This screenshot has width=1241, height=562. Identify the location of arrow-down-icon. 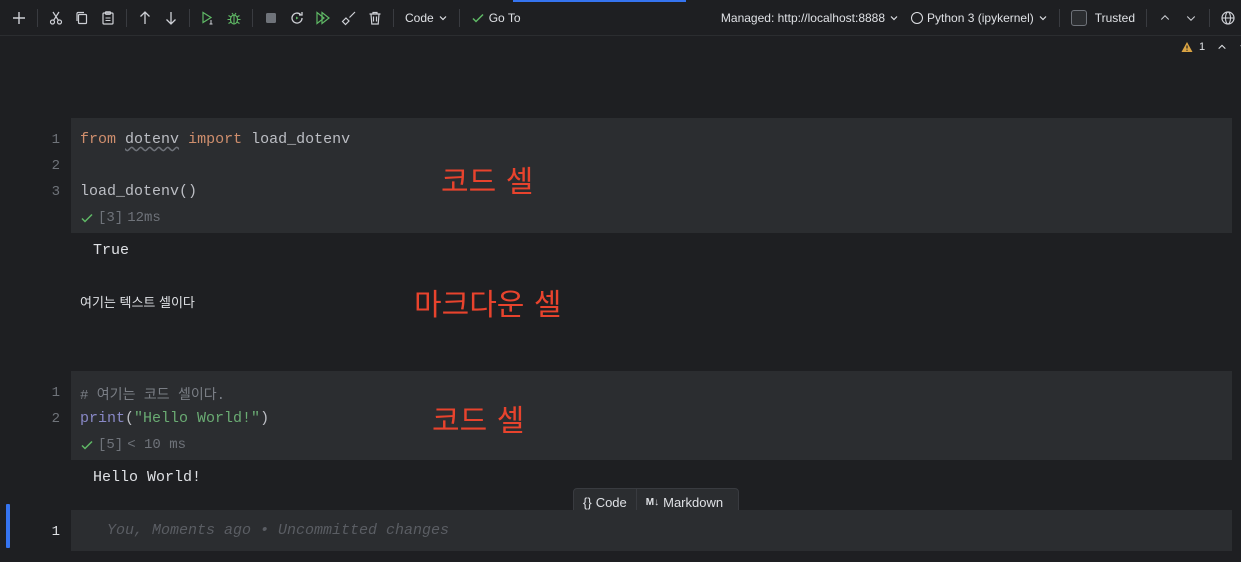
(171, 18).